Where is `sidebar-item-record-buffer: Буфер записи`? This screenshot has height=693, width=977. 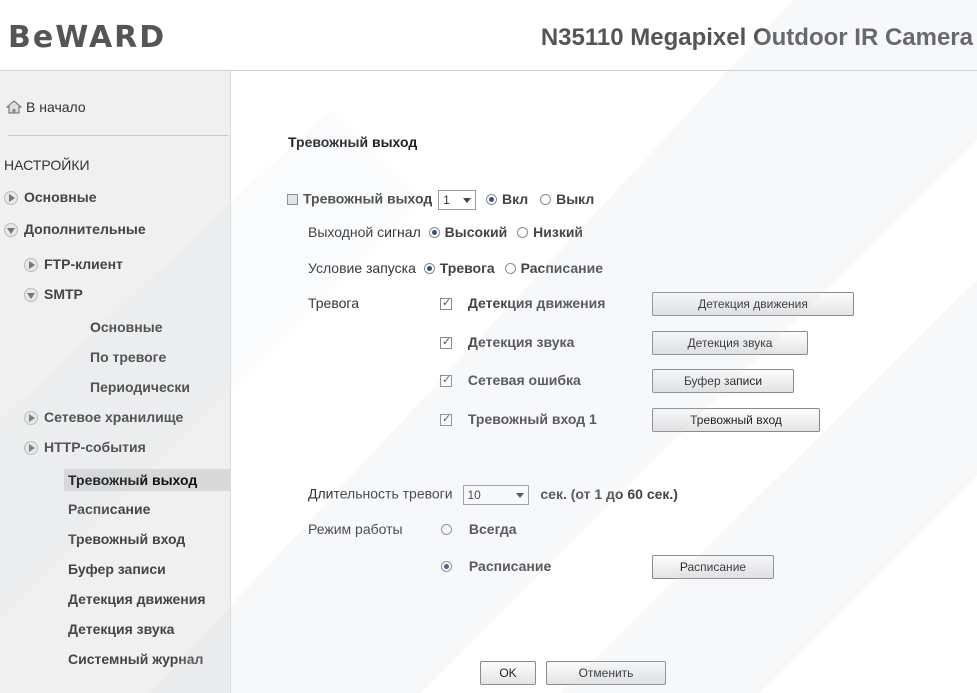
sidebar-item-record-buffer: Буфер записи is located at coordinates (117, 569).